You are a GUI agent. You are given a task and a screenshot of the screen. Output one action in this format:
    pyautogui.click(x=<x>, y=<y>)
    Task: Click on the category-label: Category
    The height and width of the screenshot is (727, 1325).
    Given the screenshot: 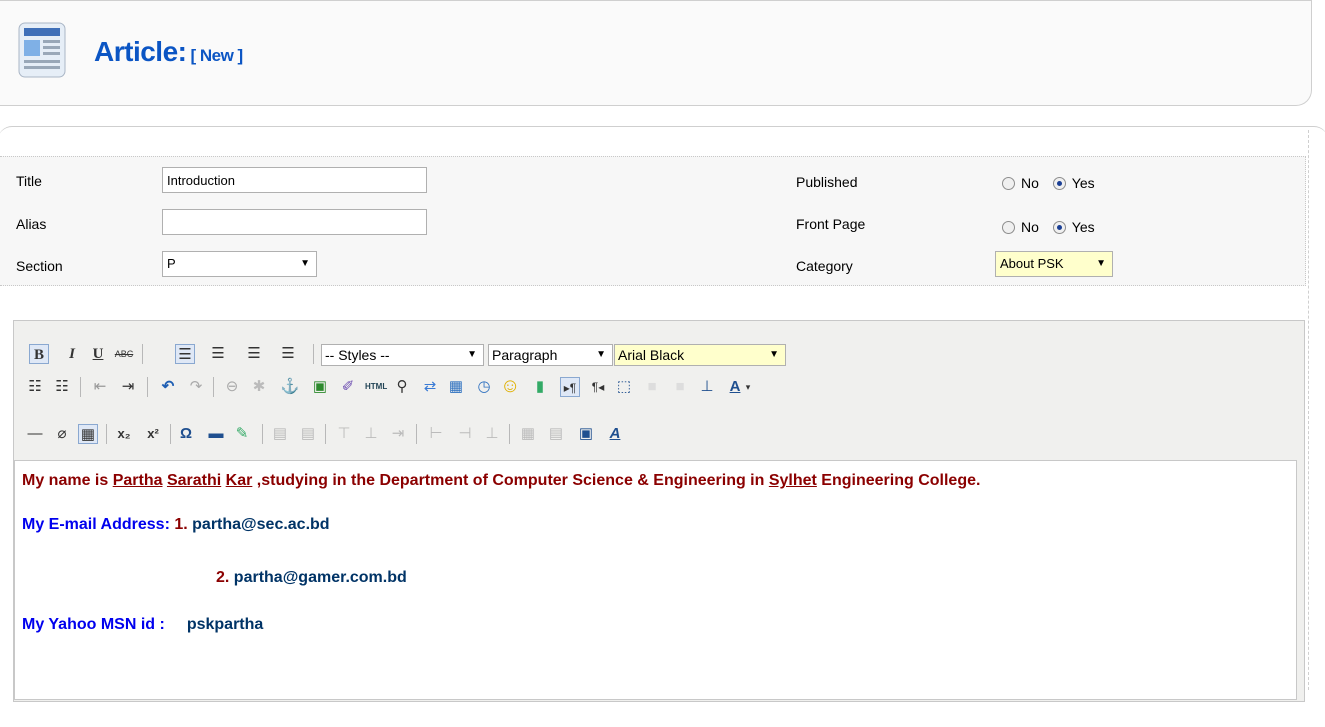 What is the action you would take?
    pyautogui.click(x=824, y=266)
    